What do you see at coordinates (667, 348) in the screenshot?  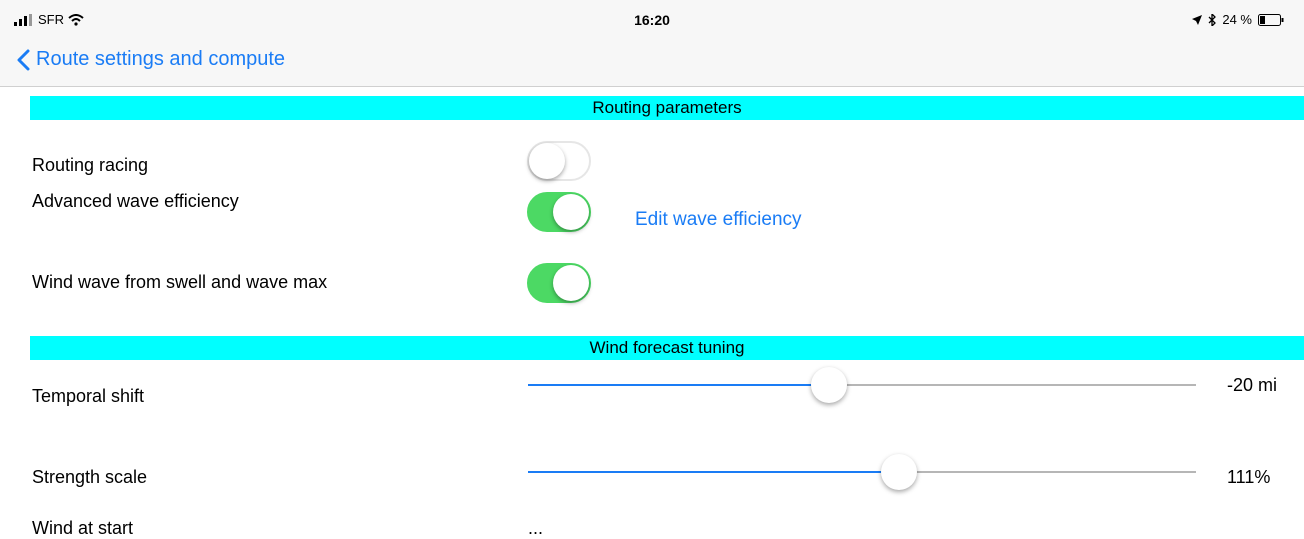 I see `section-header-wind-forecast-tuning: Wind forecast tuning` at bounding box center [667, 348].